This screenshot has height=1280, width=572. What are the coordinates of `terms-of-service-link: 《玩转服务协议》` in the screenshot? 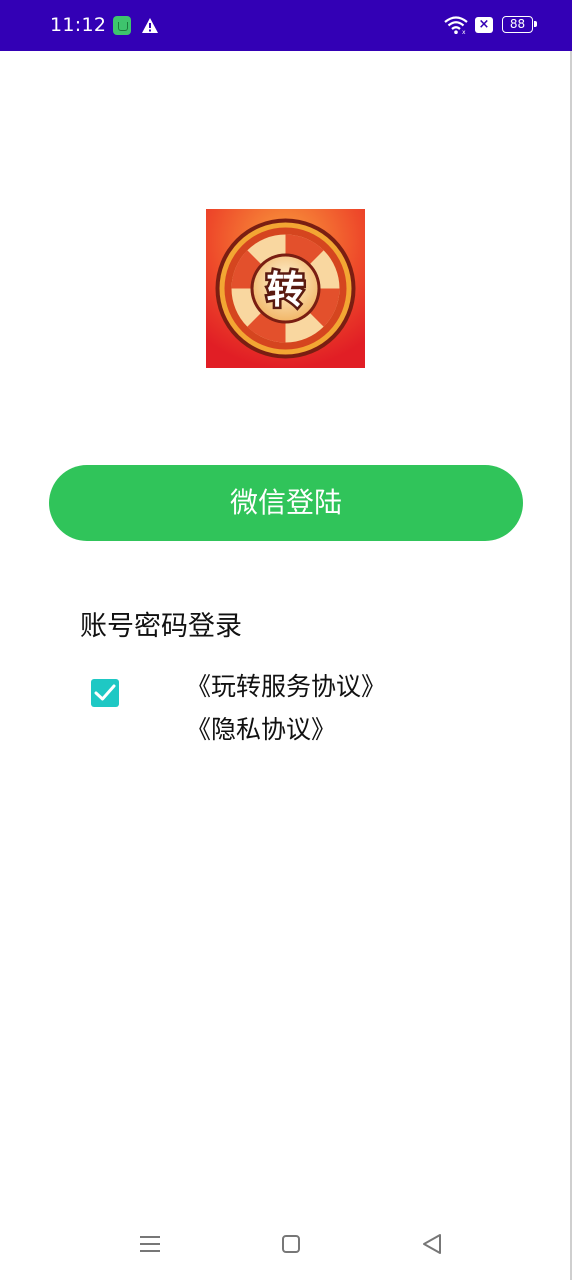 It's located at (286, 685).